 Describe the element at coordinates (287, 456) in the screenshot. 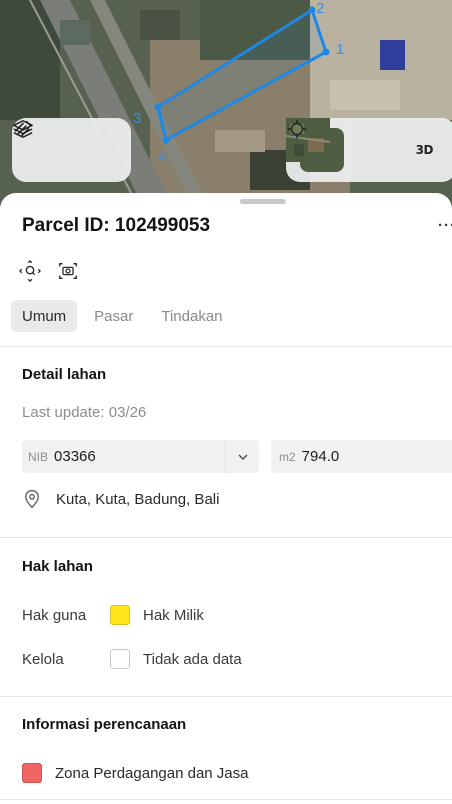

I see `area-unit: m2` at that location.